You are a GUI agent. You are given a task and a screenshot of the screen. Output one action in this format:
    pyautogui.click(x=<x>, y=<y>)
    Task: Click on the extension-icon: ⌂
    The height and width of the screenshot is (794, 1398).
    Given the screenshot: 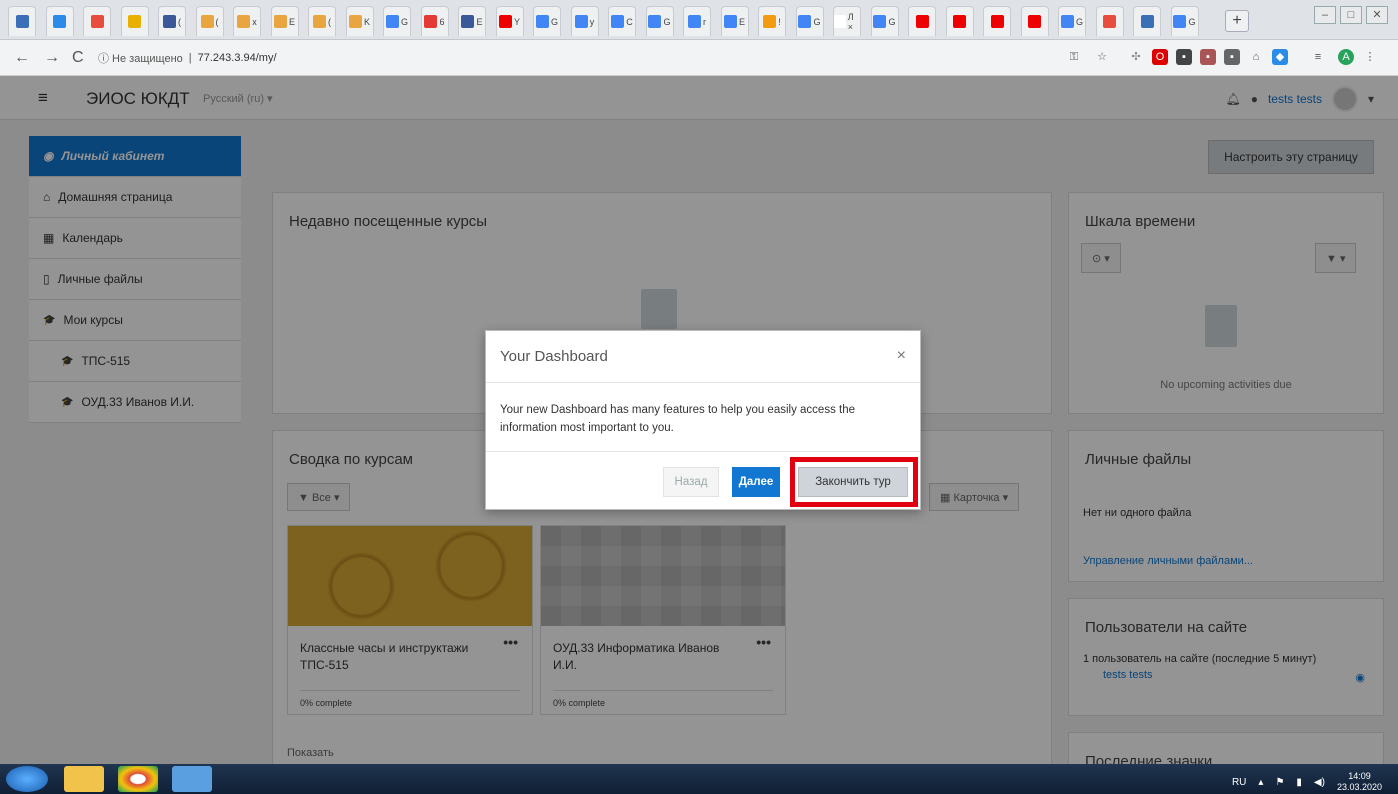 What is the action you would take?
    pyautogui.click(x=1256, y=57)
    